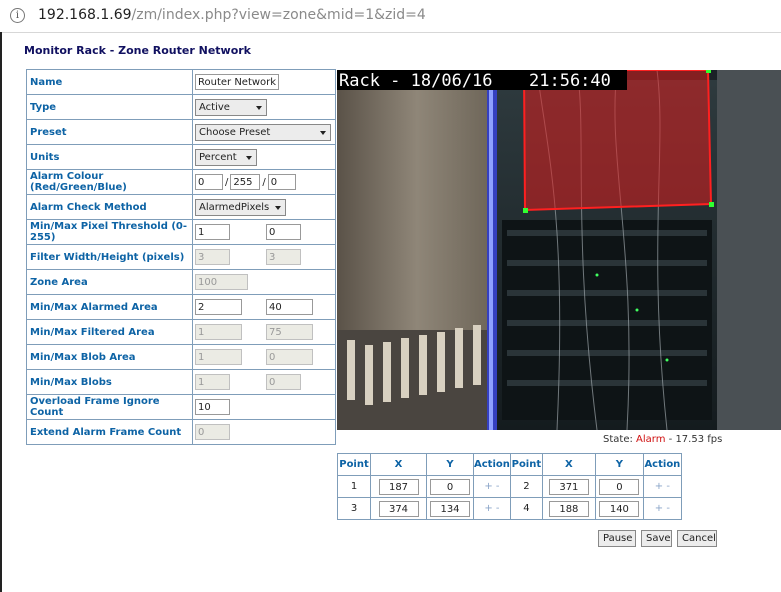 This screenshot has width=781, height=592. What do you see at coordinates (212, 382) in the screenshot?
I see `blobs-min-input: 1` at bounding box center [212, 382].